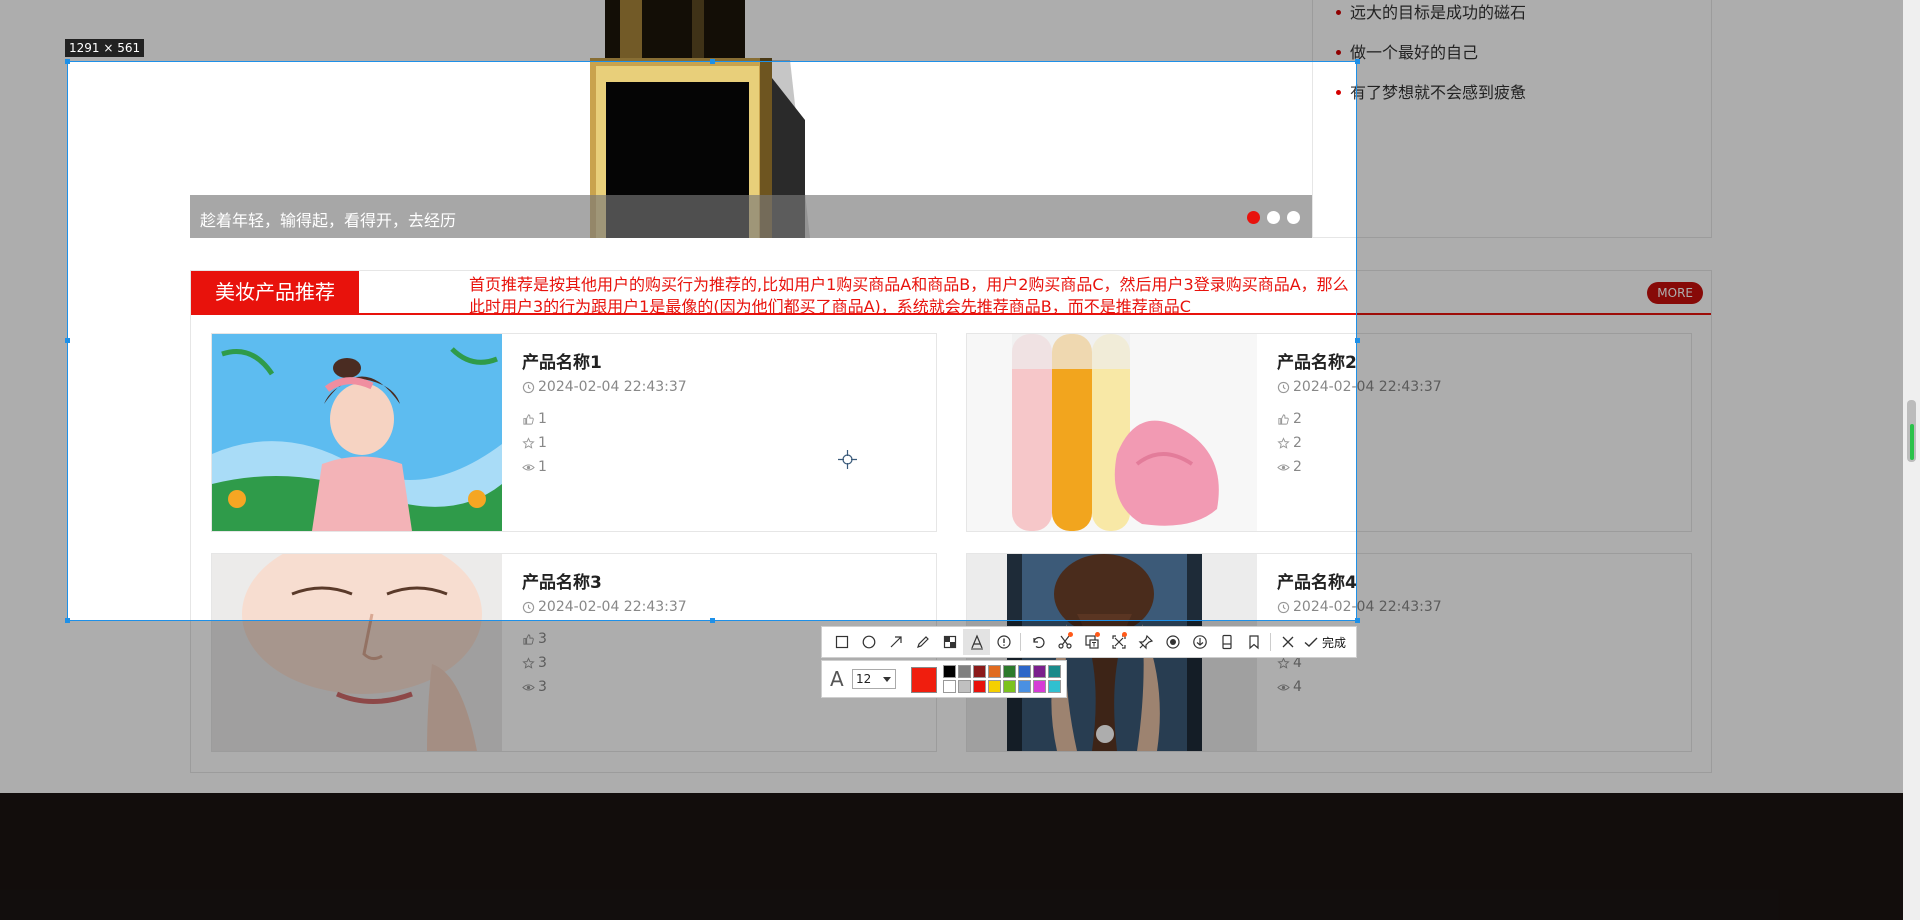 This screenshot has width=1920, height=920. What do you see at coordinates (837, 679) in the screenshot?
I see `font-icon: A` at bounding box center [837, 679].